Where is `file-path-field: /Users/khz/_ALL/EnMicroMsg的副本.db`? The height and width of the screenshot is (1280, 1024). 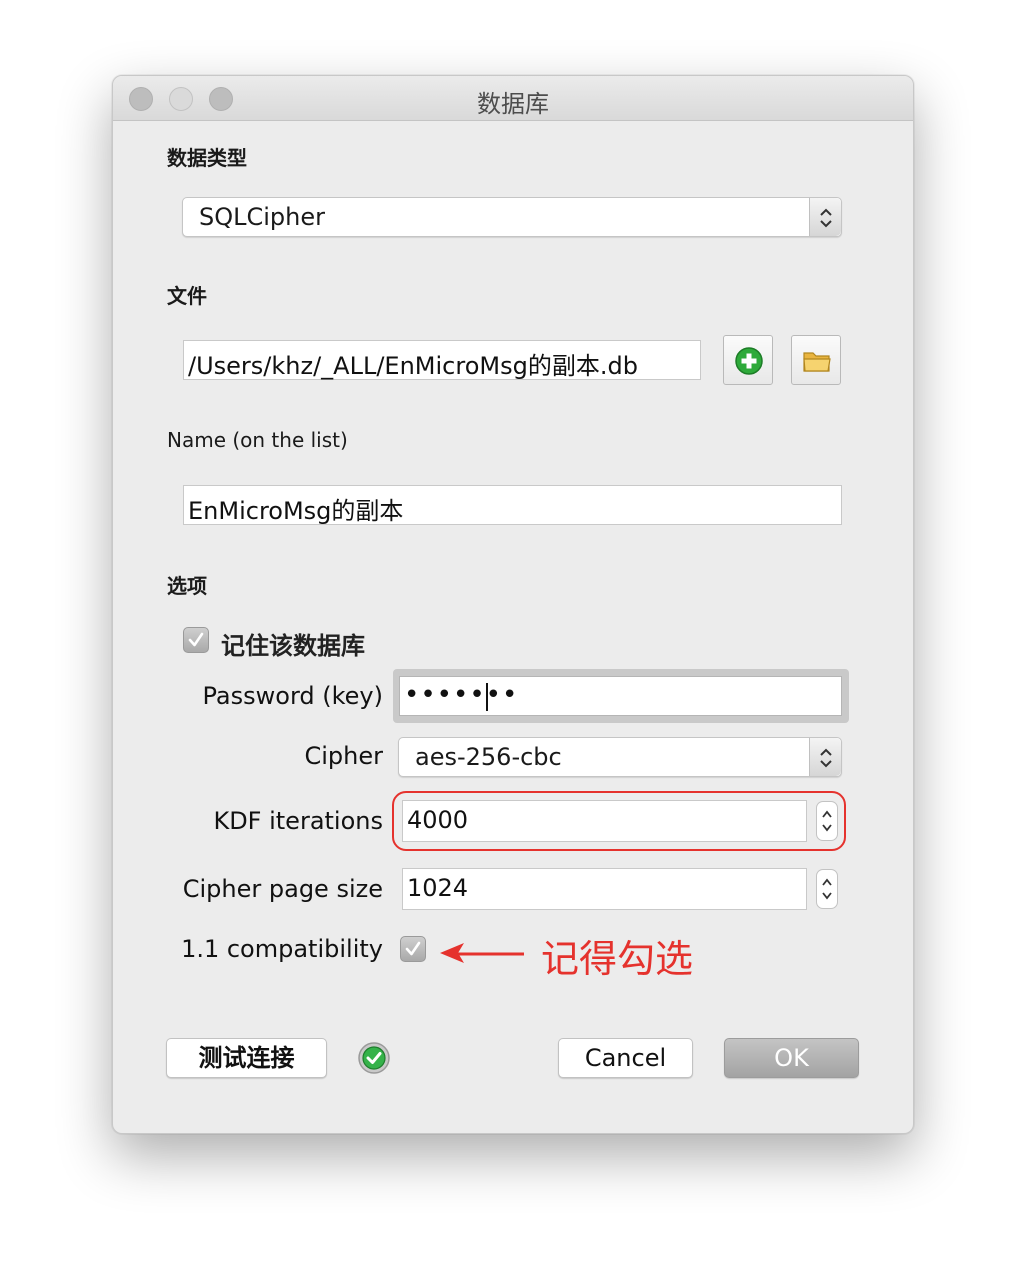
file-path-field: /Users/khz/_ALL/EnMicroMsg的副本.db is located at coordinates (442, 360).